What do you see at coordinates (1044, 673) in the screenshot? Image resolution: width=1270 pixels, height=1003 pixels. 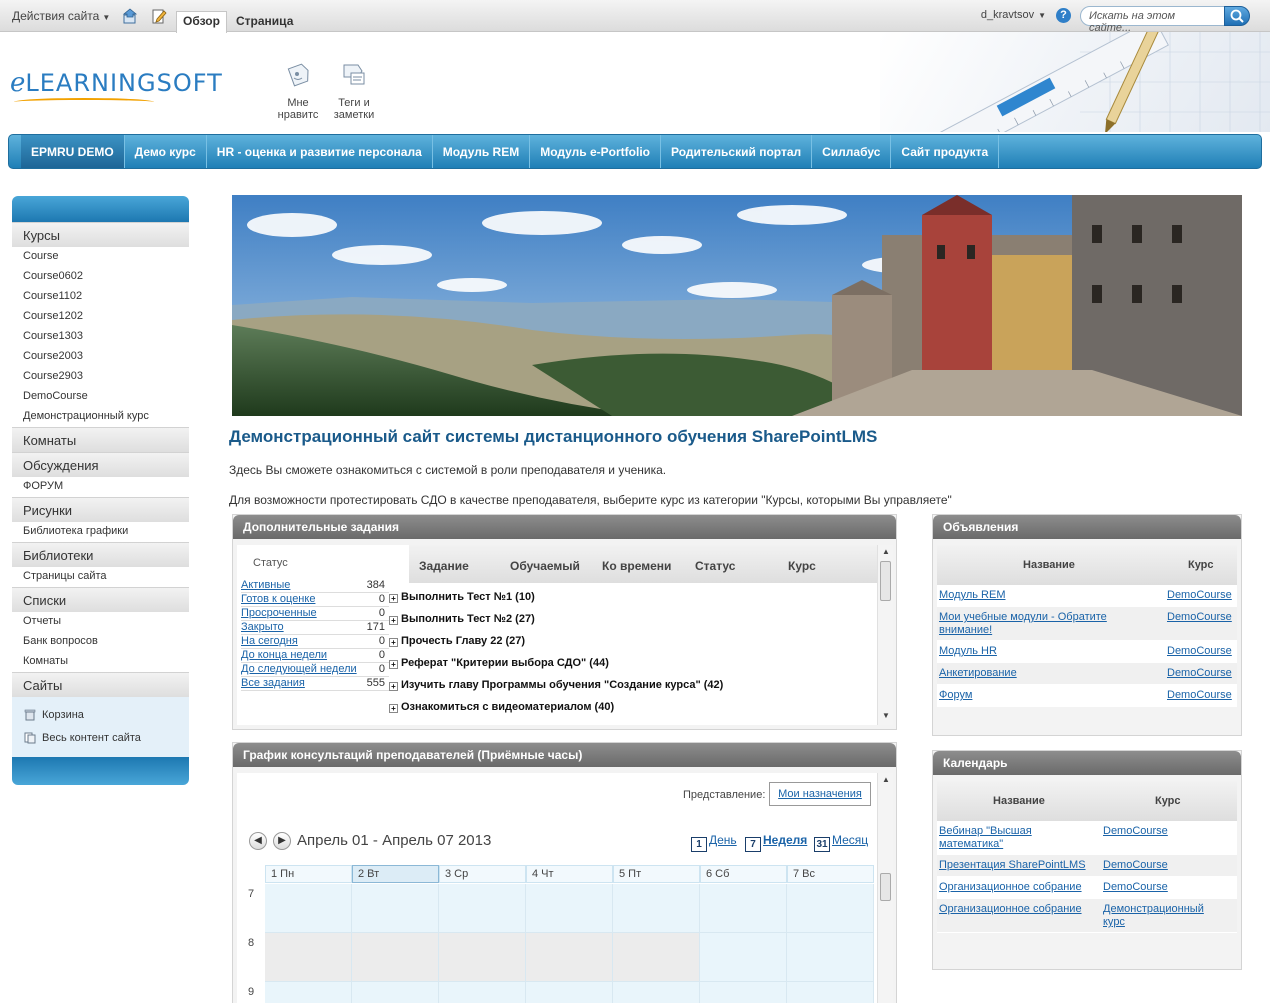 I see `item-title-link: Анкетирование` at bounding box center [1044, 673].